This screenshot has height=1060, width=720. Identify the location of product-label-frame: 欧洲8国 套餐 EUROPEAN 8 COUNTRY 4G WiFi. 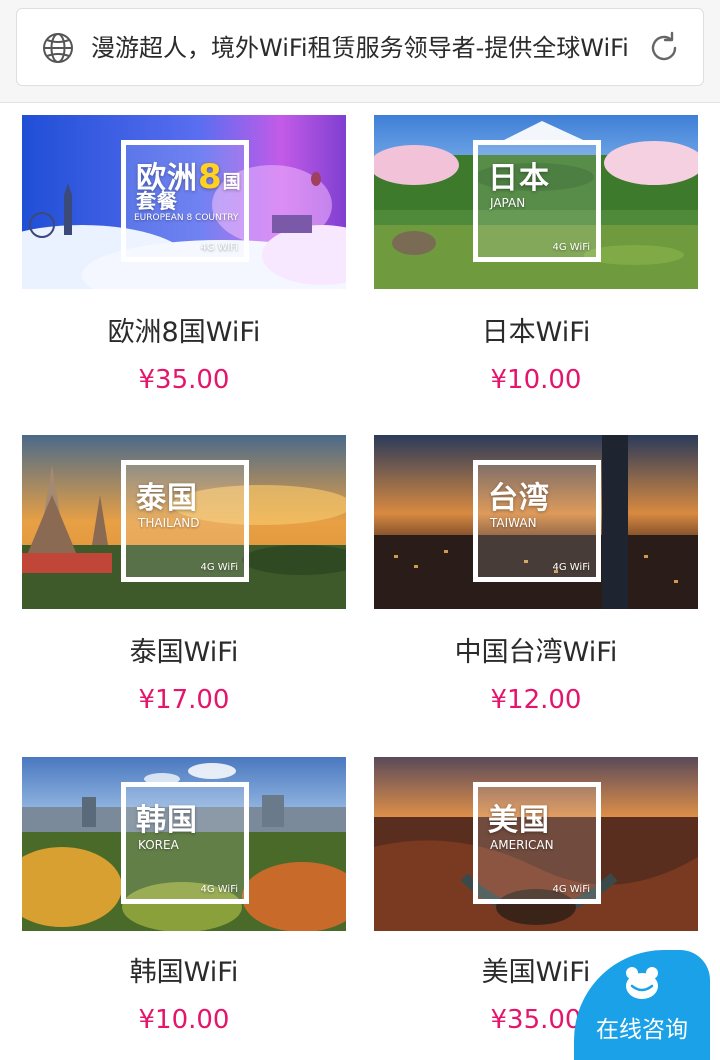
(185, 201).